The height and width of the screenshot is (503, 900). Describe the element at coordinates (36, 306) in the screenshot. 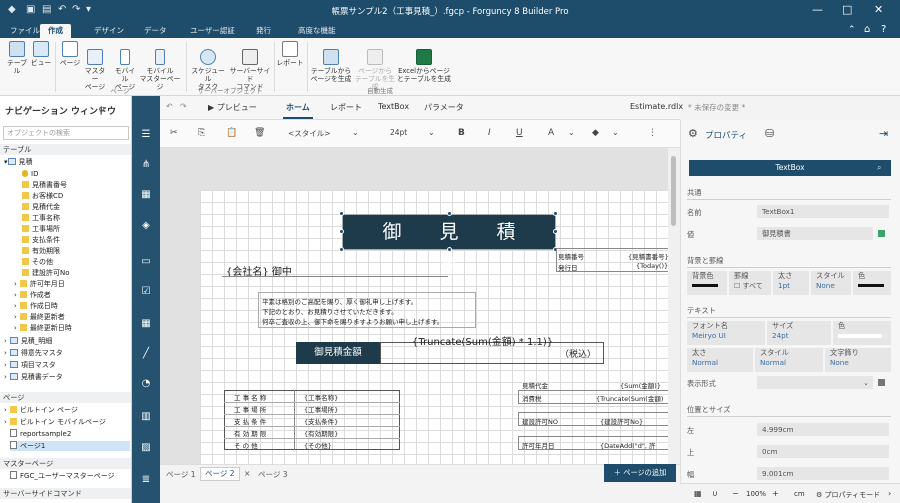

I see `tree-item: › 作成日時` at that location.